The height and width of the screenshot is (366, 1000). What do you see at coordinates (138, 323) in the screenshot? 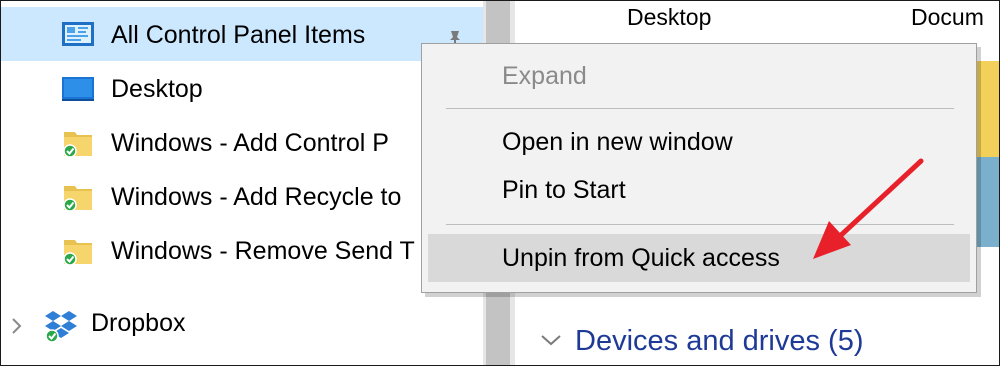
I see `nav-item-label: Dropbox` at bounding box center [138, 323].